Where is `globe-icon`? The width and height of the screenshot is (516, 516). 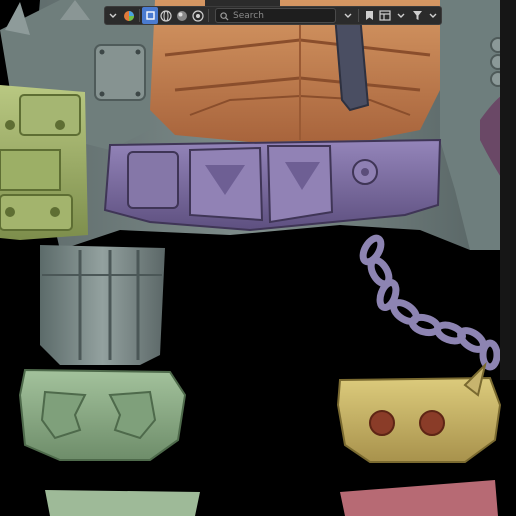
globe-icon is located at coordinates (166, 15).